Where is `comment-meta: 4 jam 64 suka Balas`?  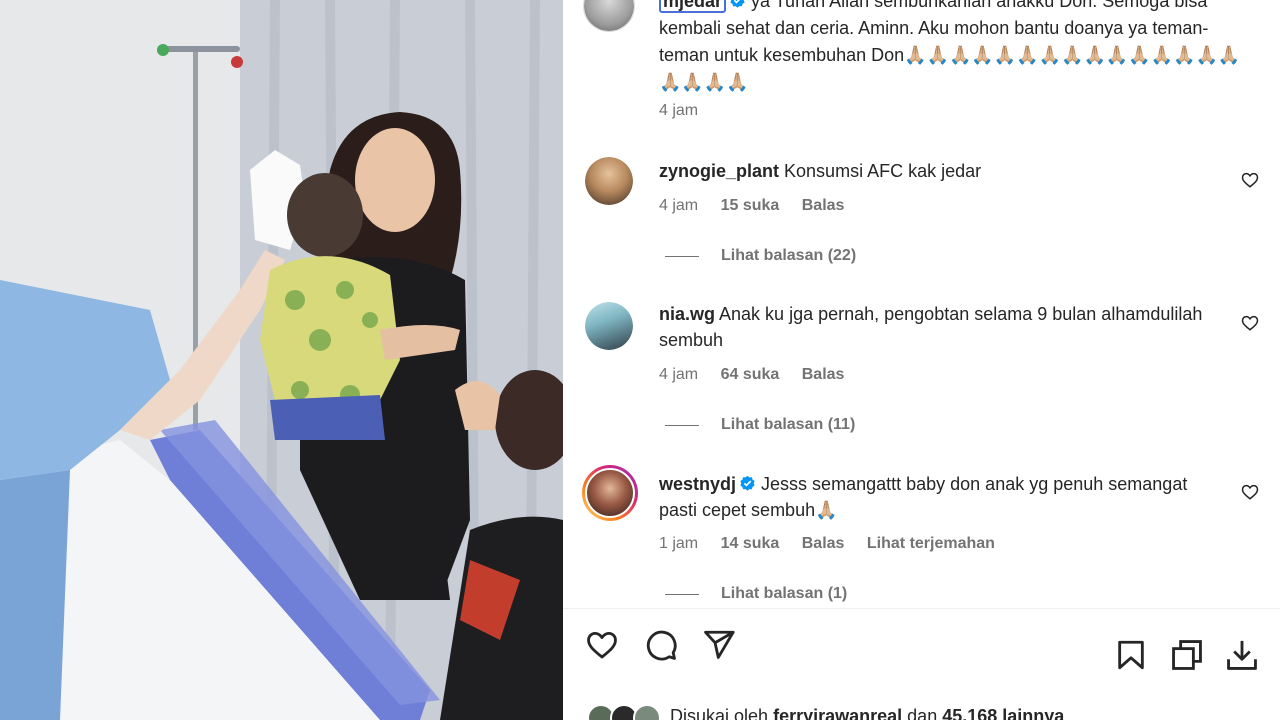 comment-meta: 4 jam 64 suka Balas is located at coordinates (760, 375).